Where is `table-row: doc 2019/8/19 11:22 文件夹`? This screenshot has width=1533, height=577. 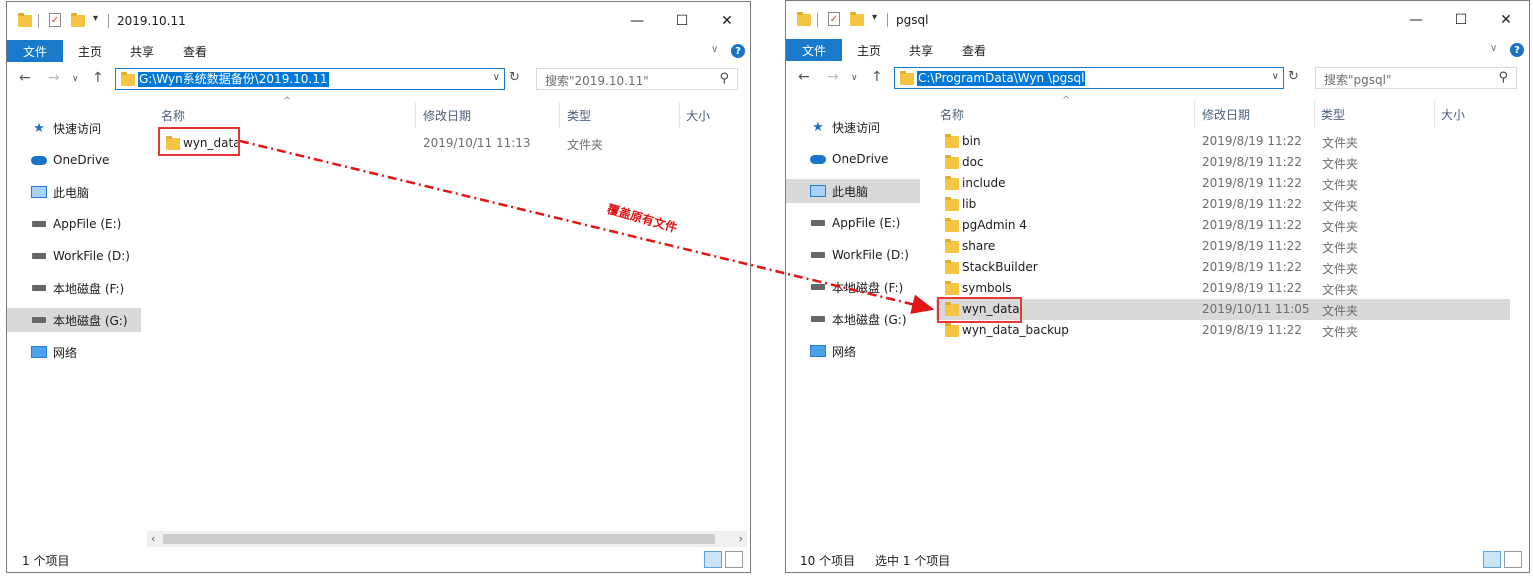 table-row: doc 2019/8/19 11:22 文件夹 is located at coordinates (1223, 162).